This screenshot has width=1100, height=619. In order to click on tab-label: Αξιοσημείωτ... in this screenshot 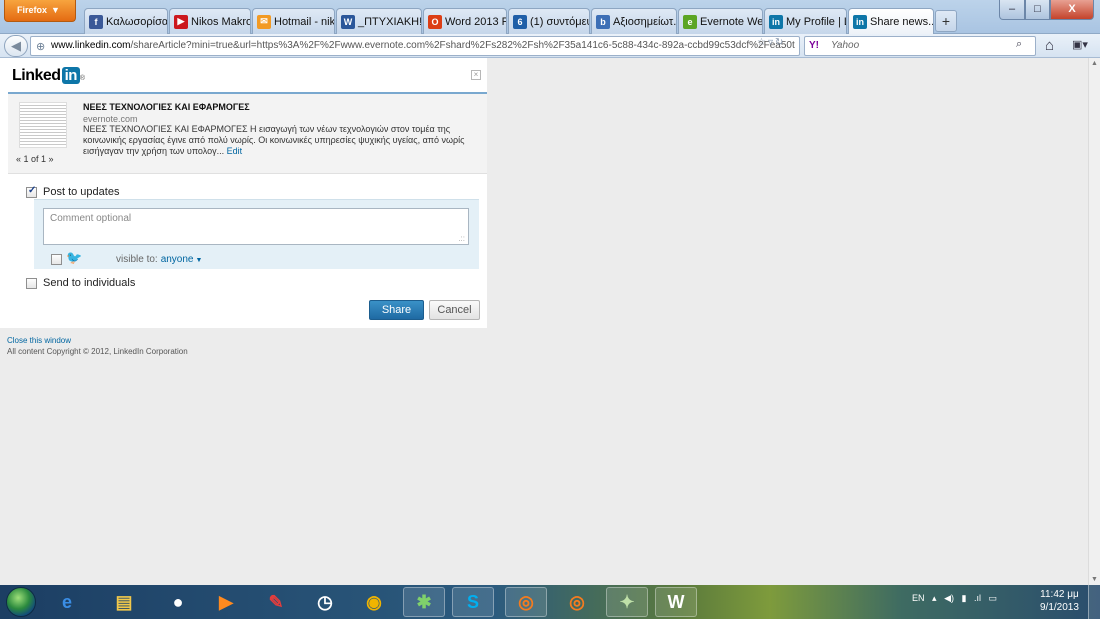, I will do `click(645, 21)`.